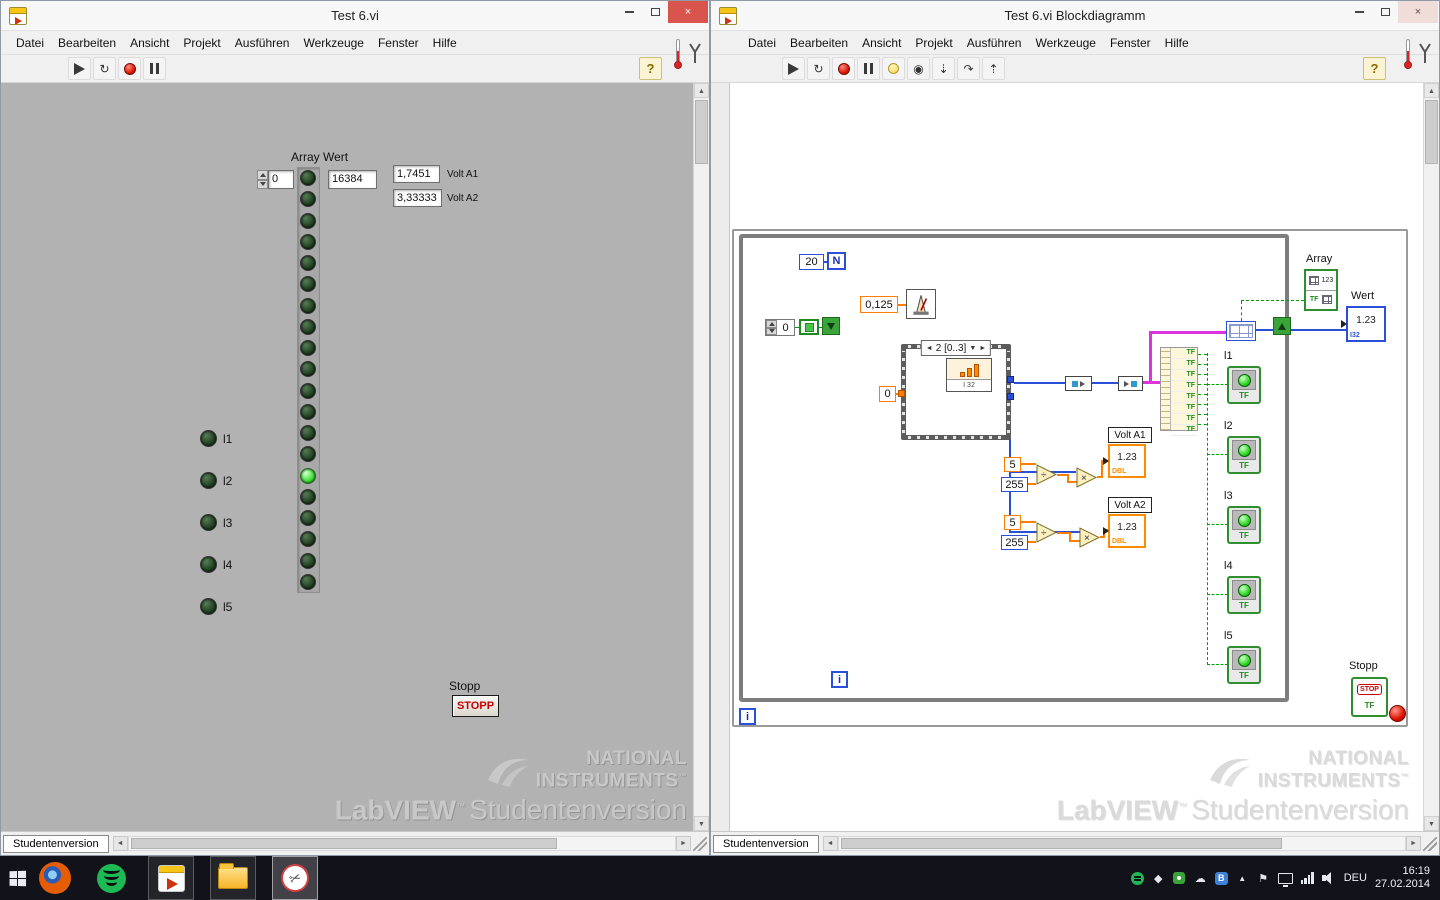 The width and height of the screenshot is (1440, 900). Describe the element at coordinates (1307, 878) in the screenshot. I see `network-tray-icon` at that location.